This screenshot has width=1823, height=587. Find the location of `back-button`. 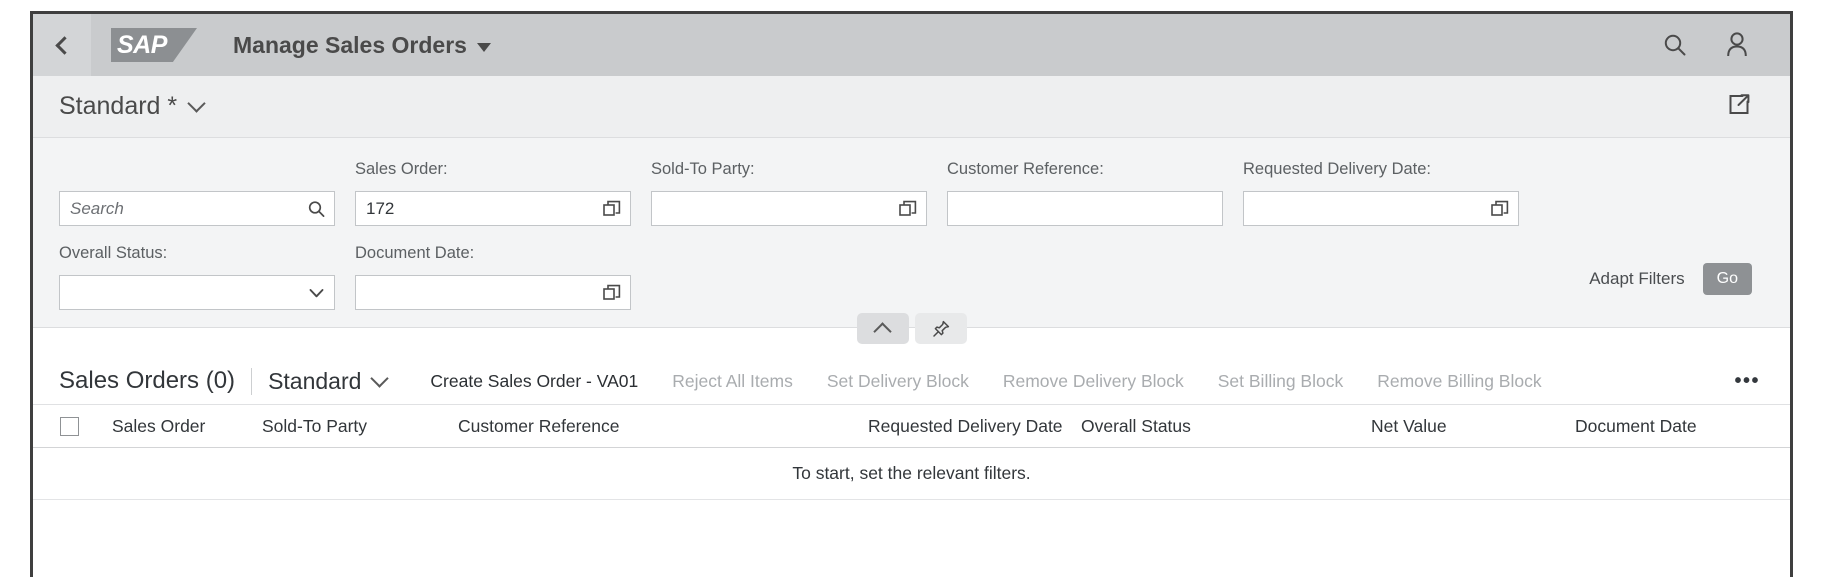

back-button is located at coordinates (62, 45).